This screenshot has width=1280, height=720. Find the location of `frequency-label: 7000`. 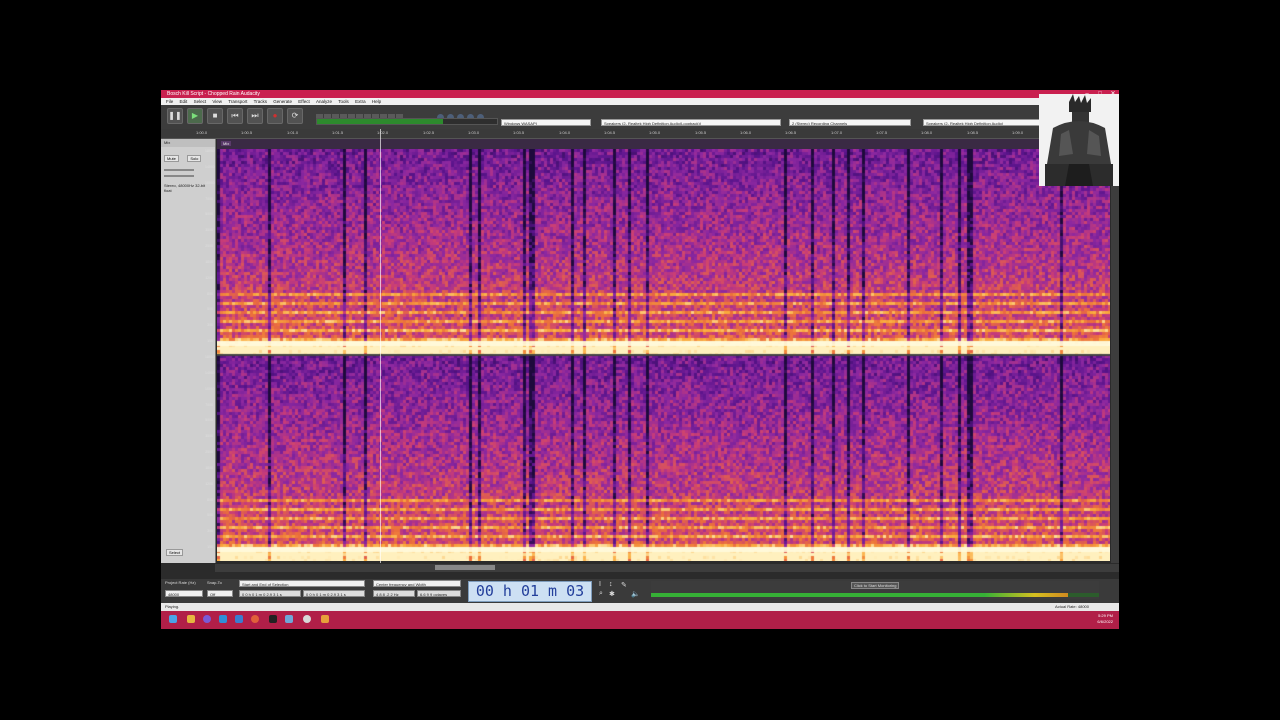

frequency-label: 7000 is located at coordinates (209, 404).